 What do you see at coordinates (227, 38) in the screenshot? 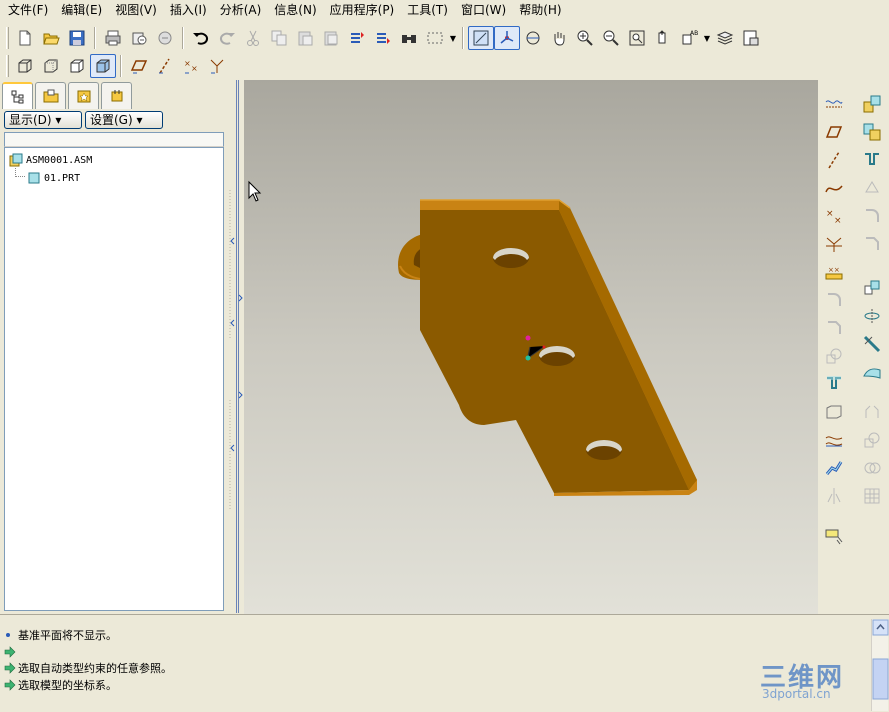
I see `redo-icon` at bounding box center [227, 38].